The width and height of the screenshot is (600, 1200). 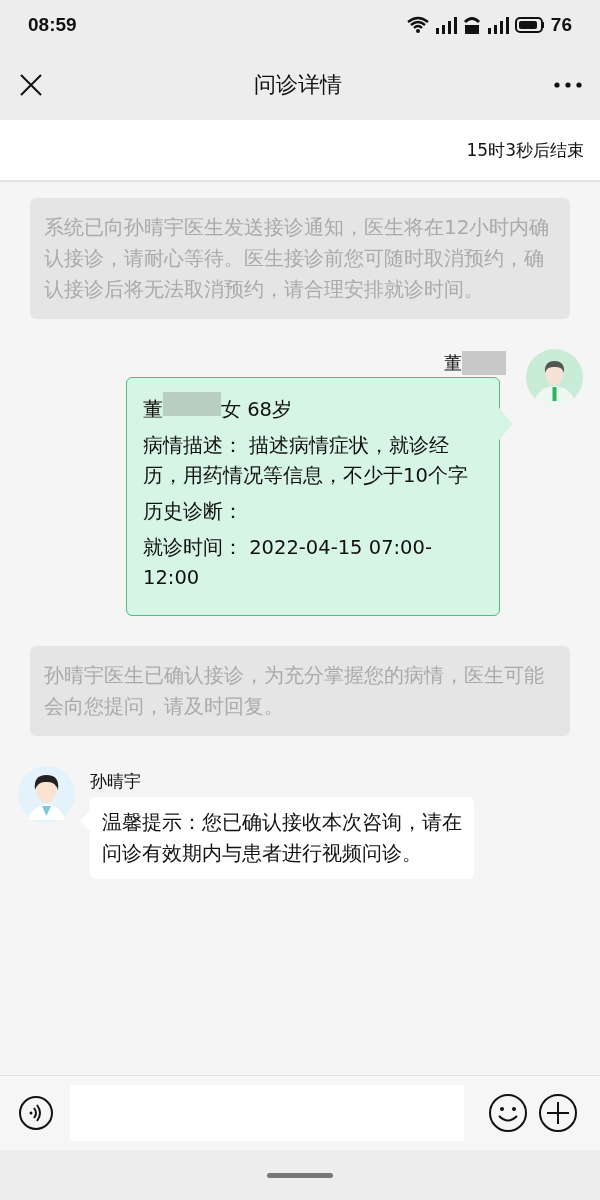 What do you see at coordinates (116, 781) in the screenshot?
I see `sender-name: 孙晴宇` at bounding box center [116, 781].